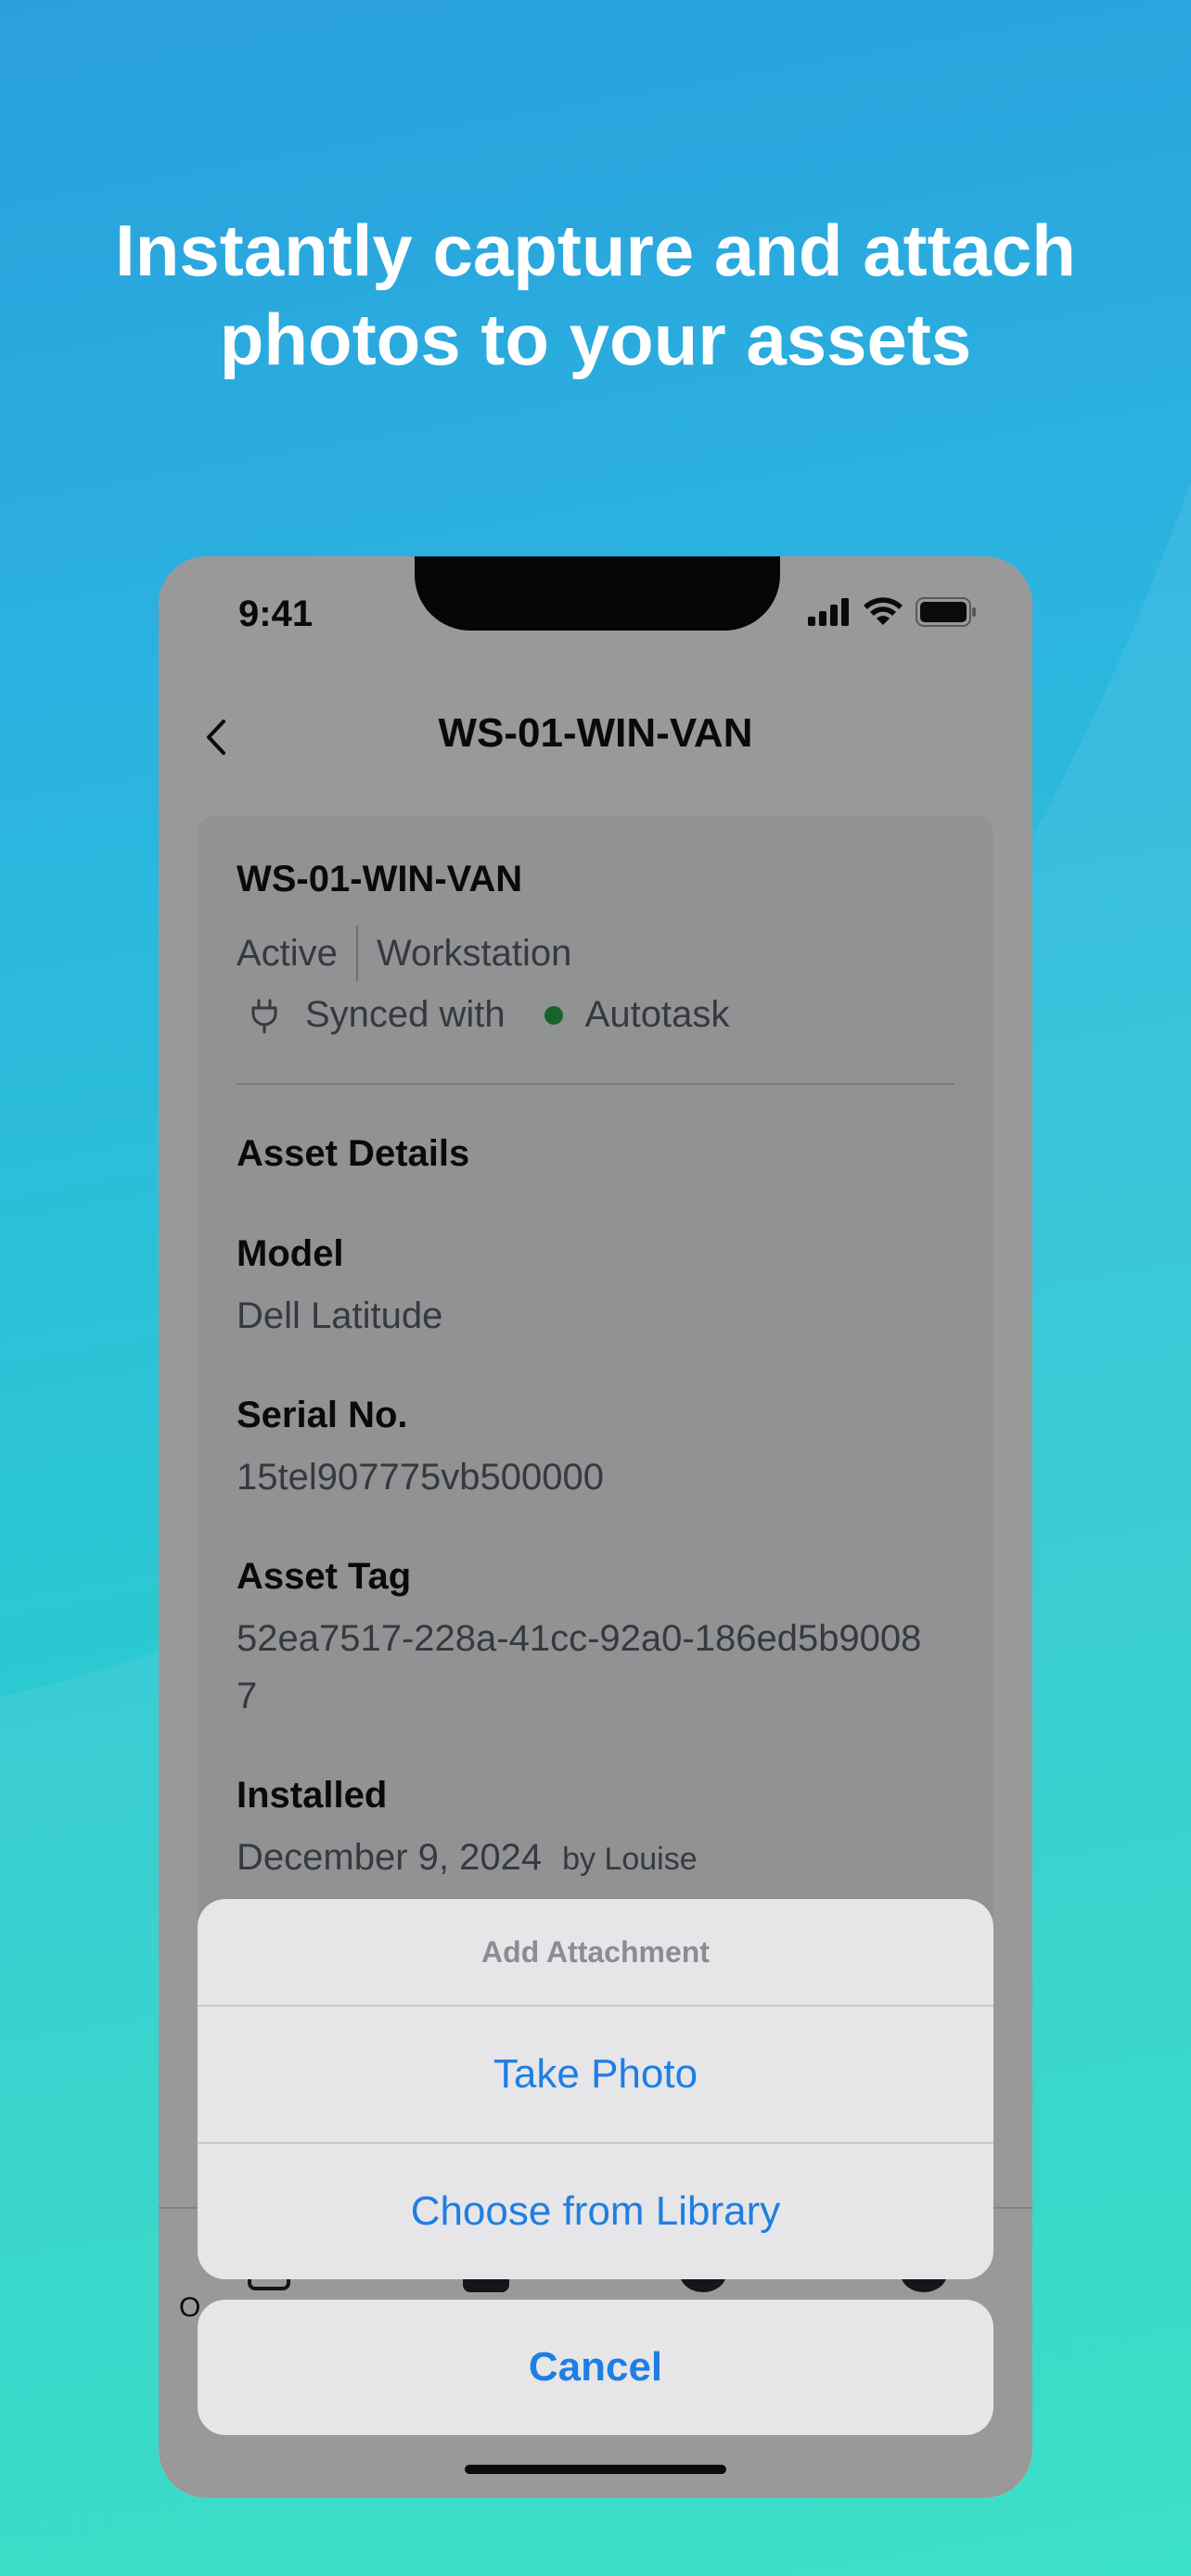 Image resolution: width=1191 pixels, height=2576 pixels. Describe the element at coordinates (595, 2367) in the screenshot. I see `cancel-button: Cancel` at that location.